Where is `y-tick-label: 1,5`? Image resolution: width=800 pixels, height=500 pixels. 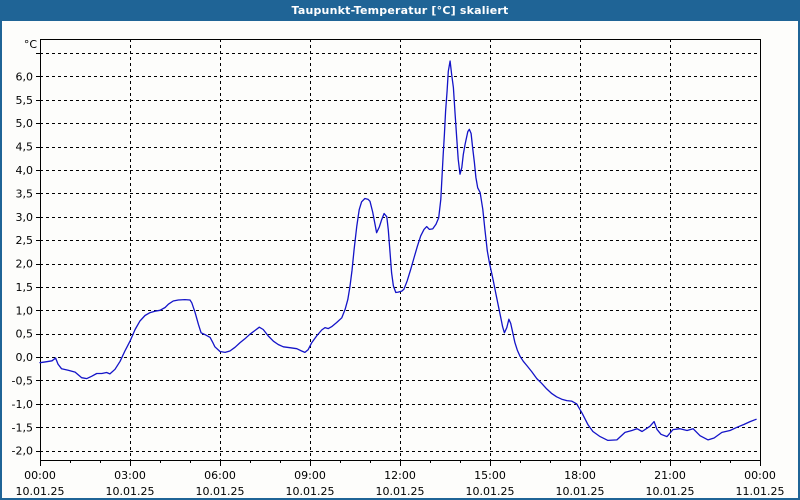
y-tick-label: 1,5 is located at coordinates (25, 287).